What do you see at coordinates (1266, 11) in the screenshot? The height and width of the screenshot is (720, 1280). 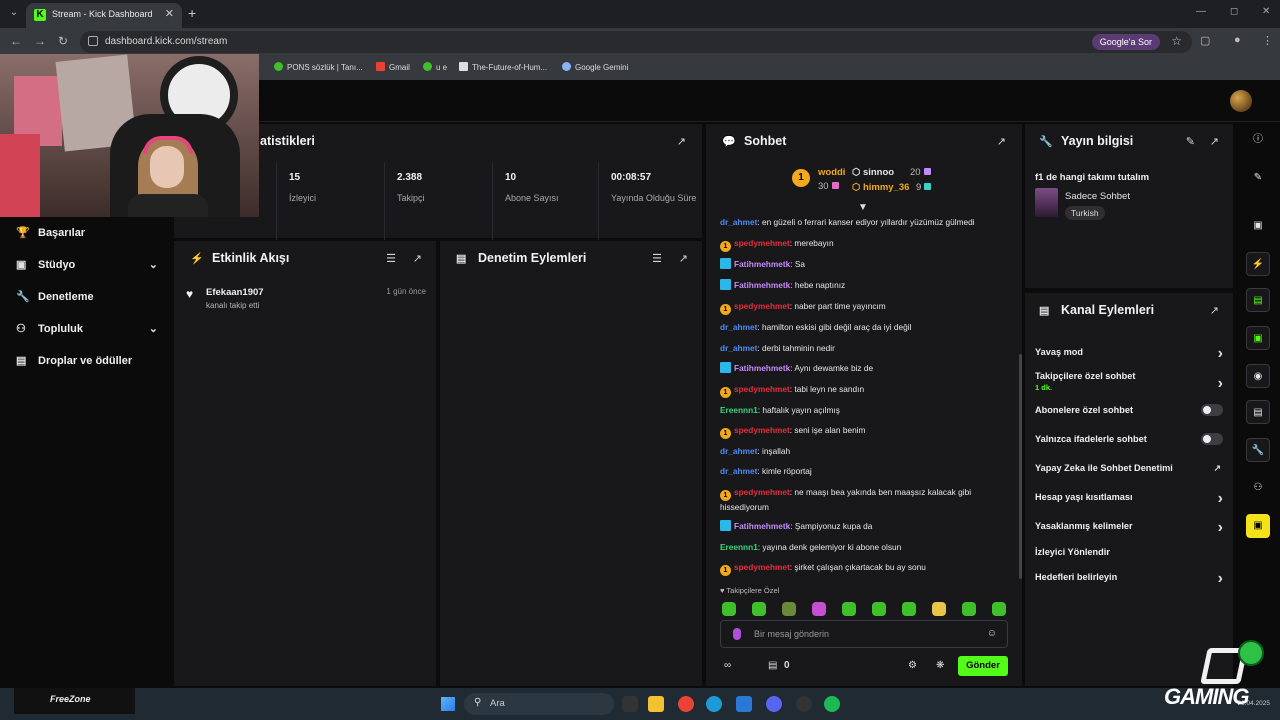 I see `close-window-button: ✕` at bounding box center [1266, 11].